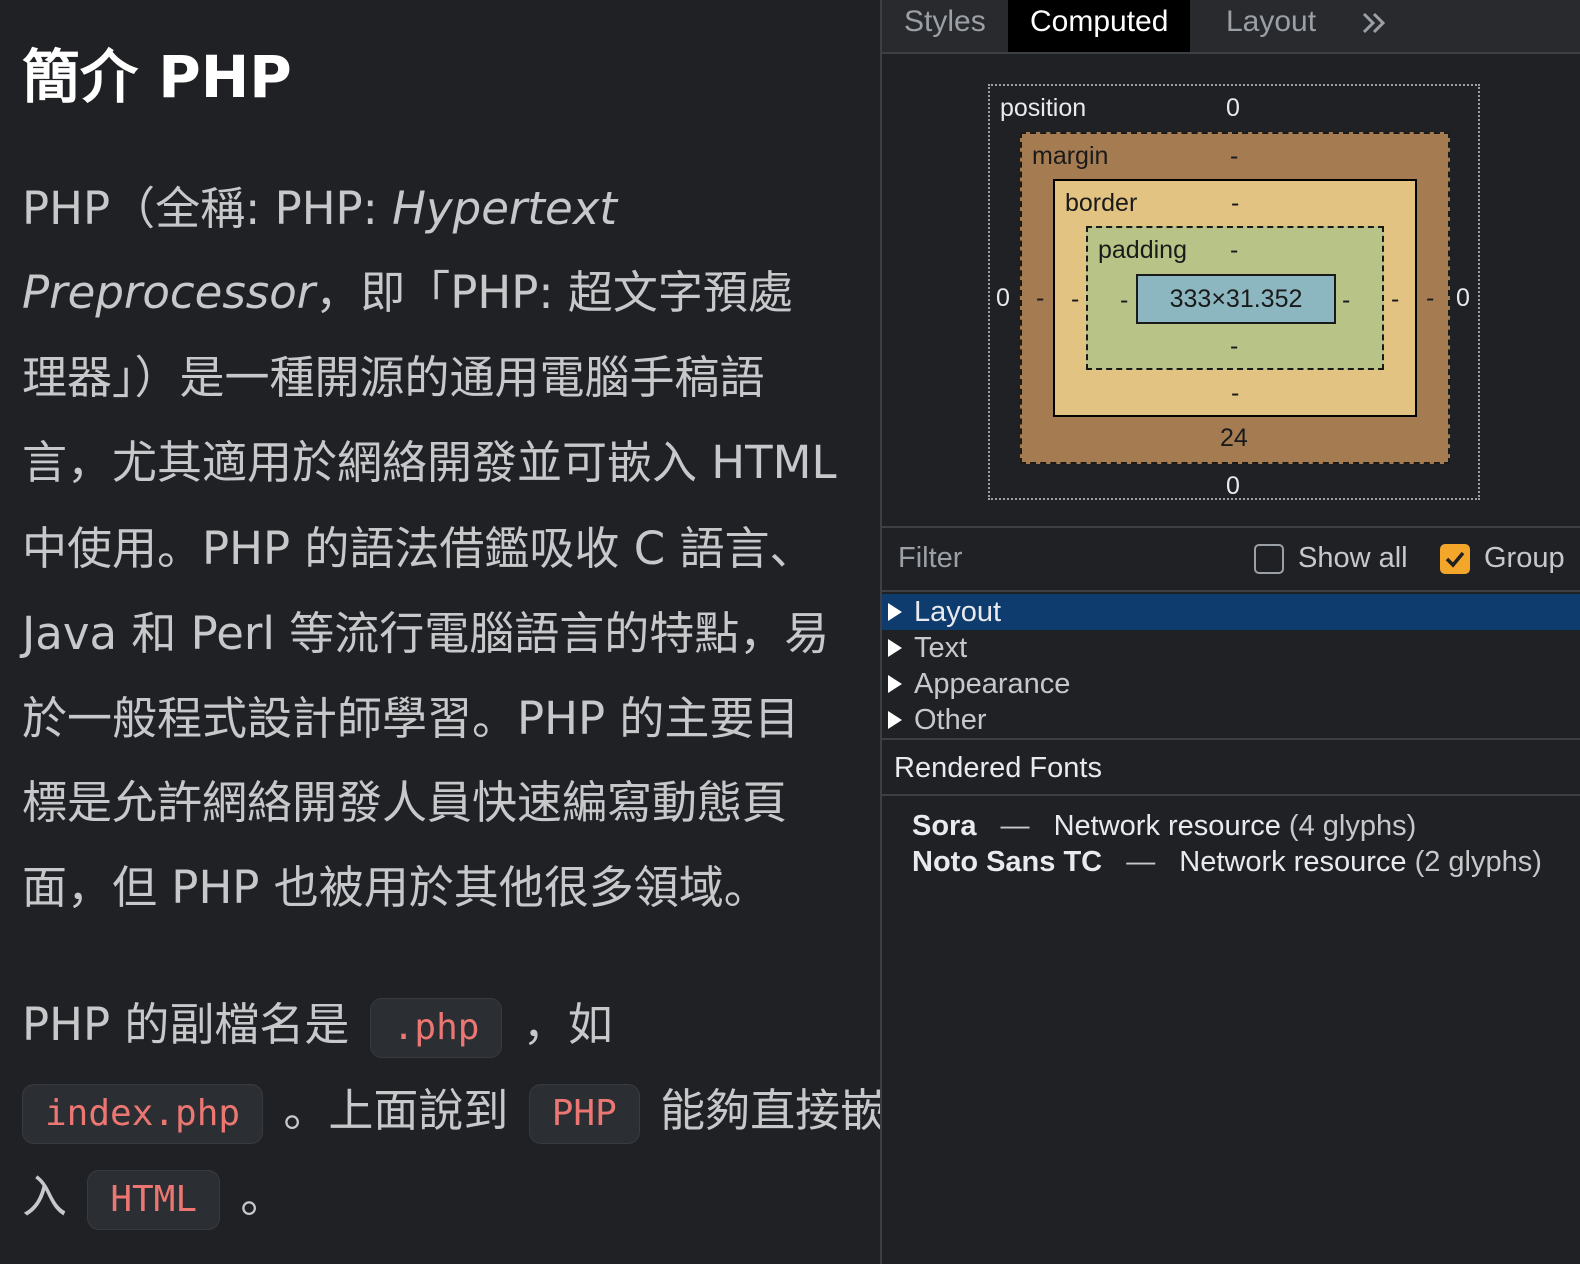 The height and width of the screenshot is (1264, 1580). I want to click on text-segment: ，如, so click(567, 1024).